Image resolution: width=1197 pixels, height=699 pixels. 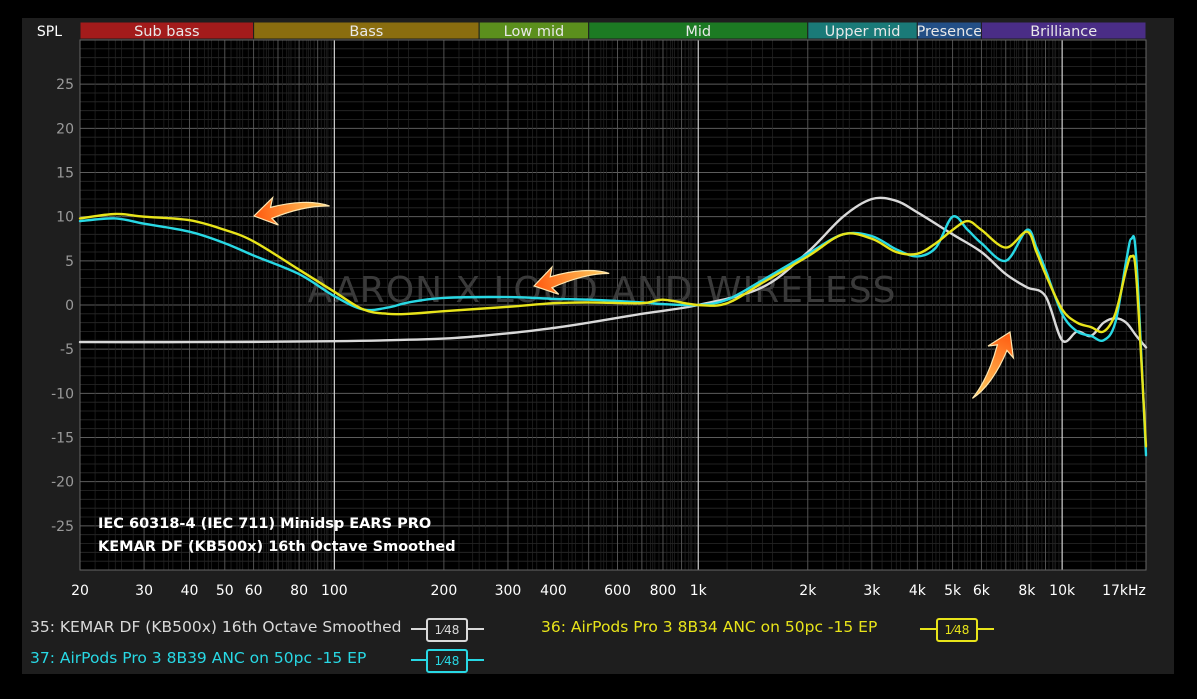 I want to click on band-label: Upper mid, so click(x=863, y=32).